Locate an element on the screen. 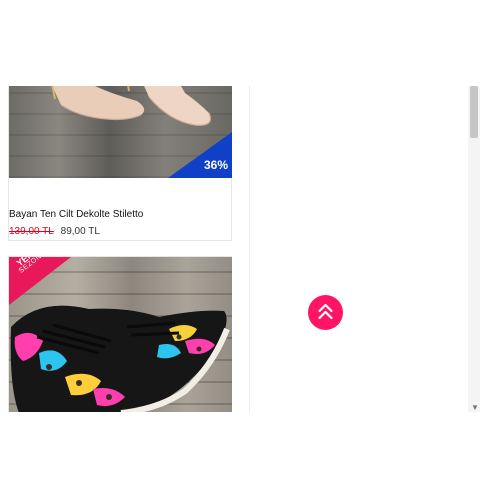  scroll-to-top-button is located at coordinates (325, 312).